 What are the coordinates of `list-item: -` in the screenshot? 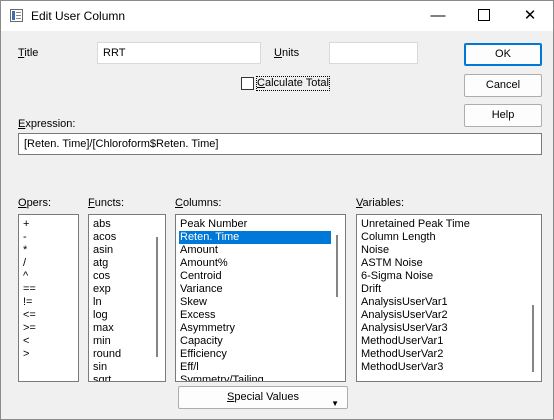 It's located at (48, 237).